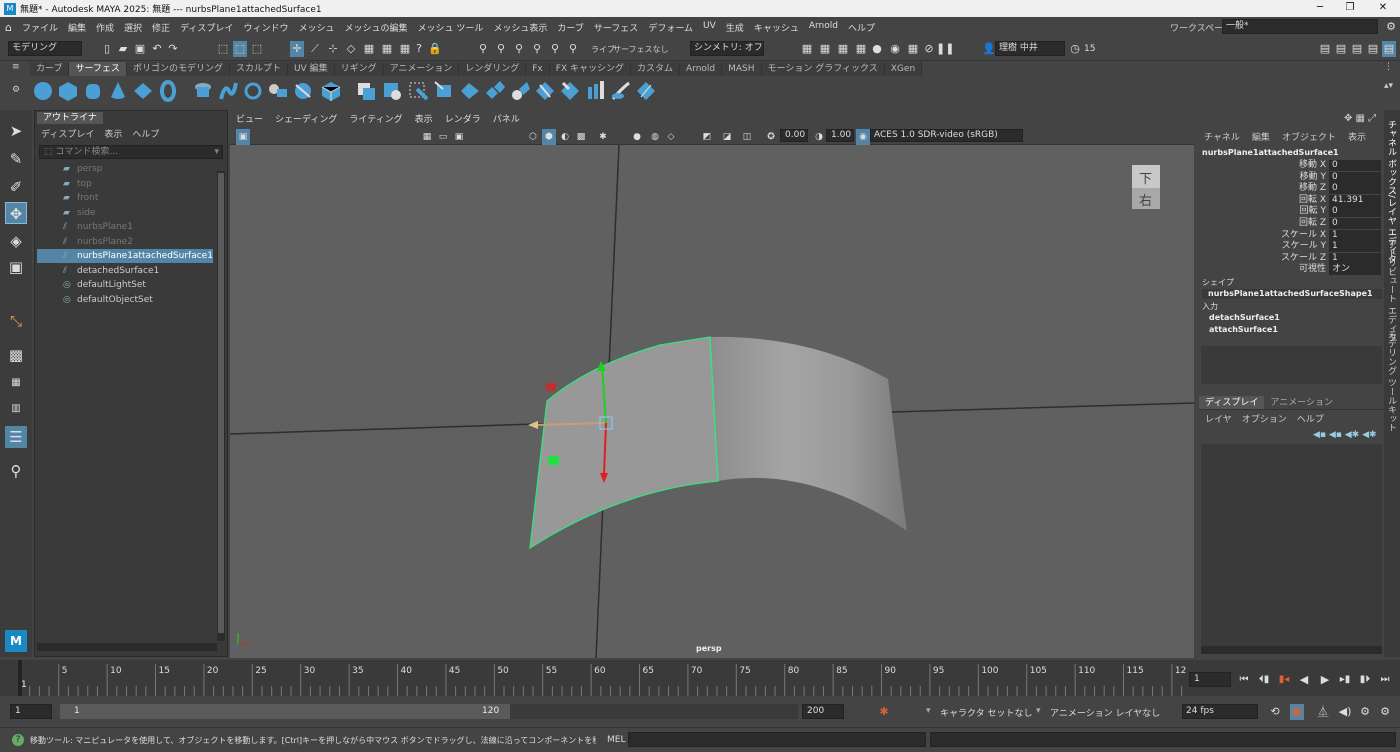  I want to click on shelf-options-icon: ⚙, so click(16, 90).